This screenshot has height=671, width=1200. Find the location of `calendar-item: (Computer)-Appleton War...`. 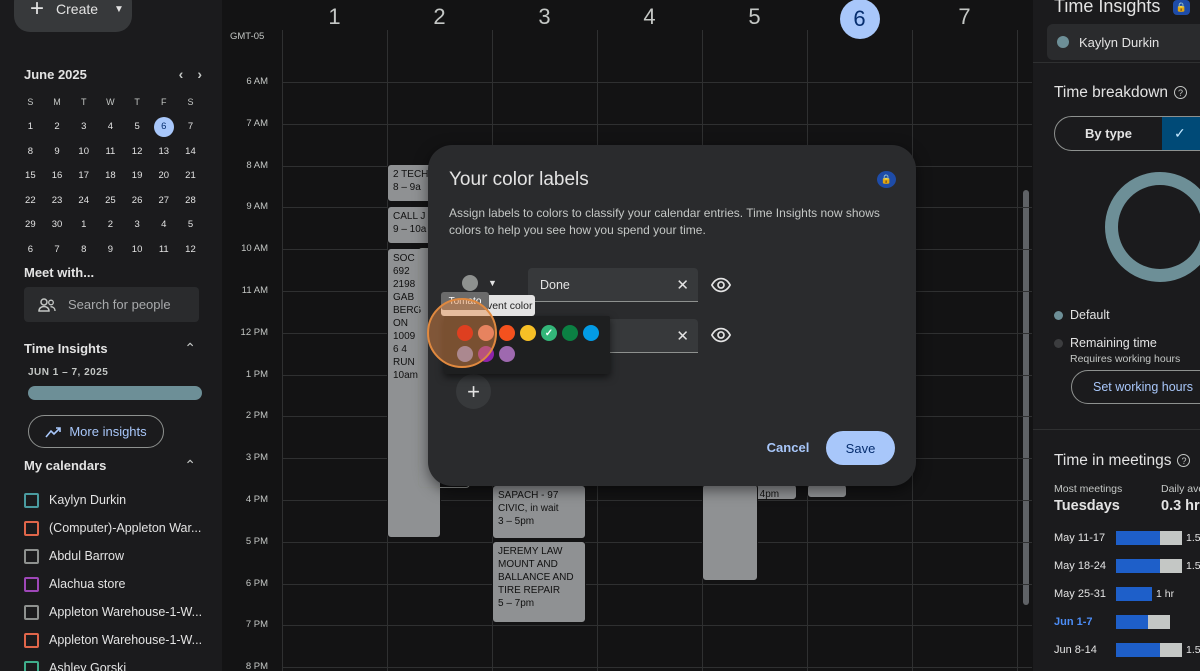

calendar-item: (Computer)-Appleton War... is located at coordinates (113, 528).